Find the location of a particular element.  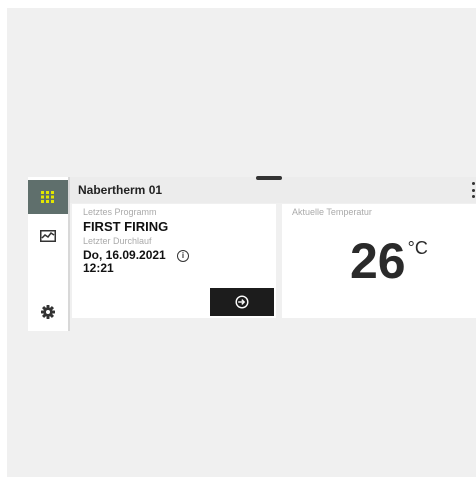

temperature-label: Aktuelle Temperatur is located at coordinates (332, 212).